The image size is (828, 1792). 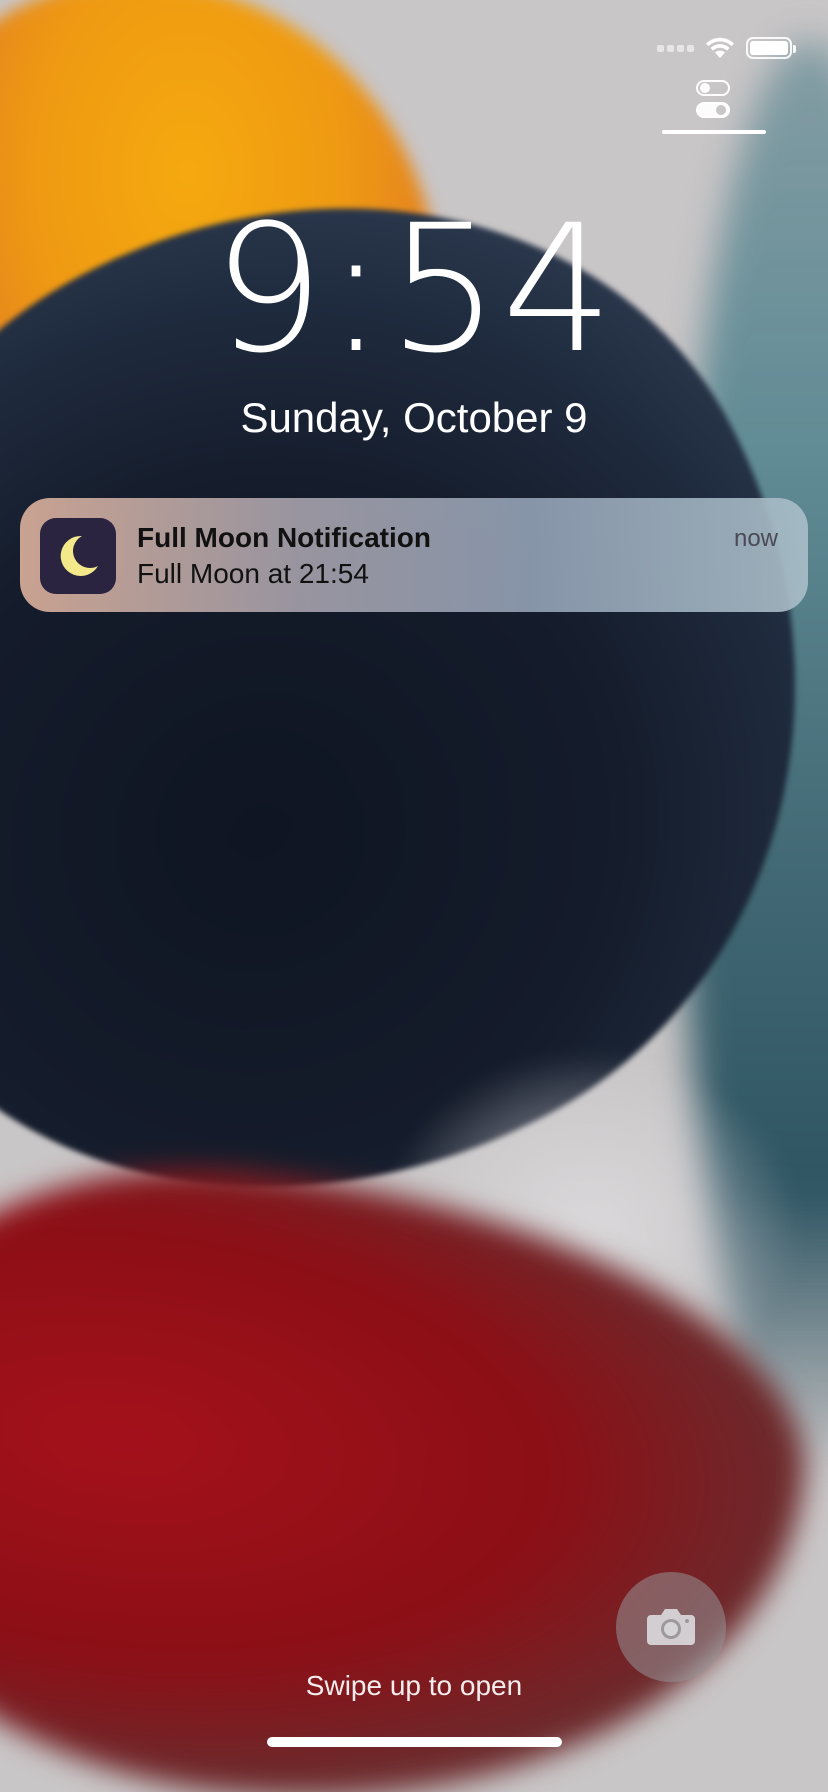 I want to click on camera-icon, so click(x=671, y=1627).